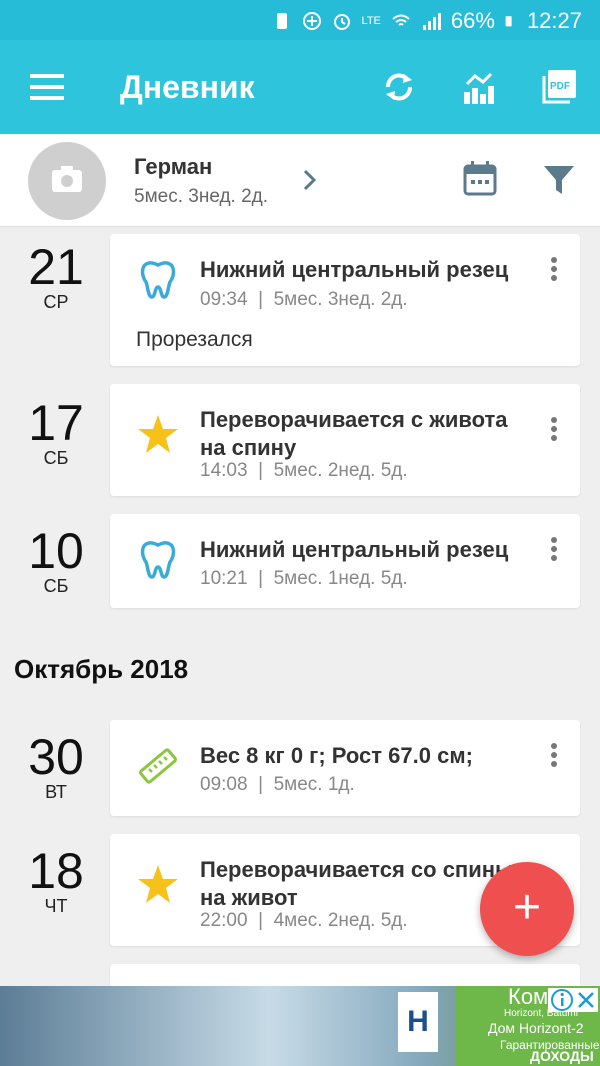 Image resolution: width=600 pixels, height=1066 pixels. I want to click on entry-meta: 14:03 | 5мес. 2нед. 5д., so click(304, 471).